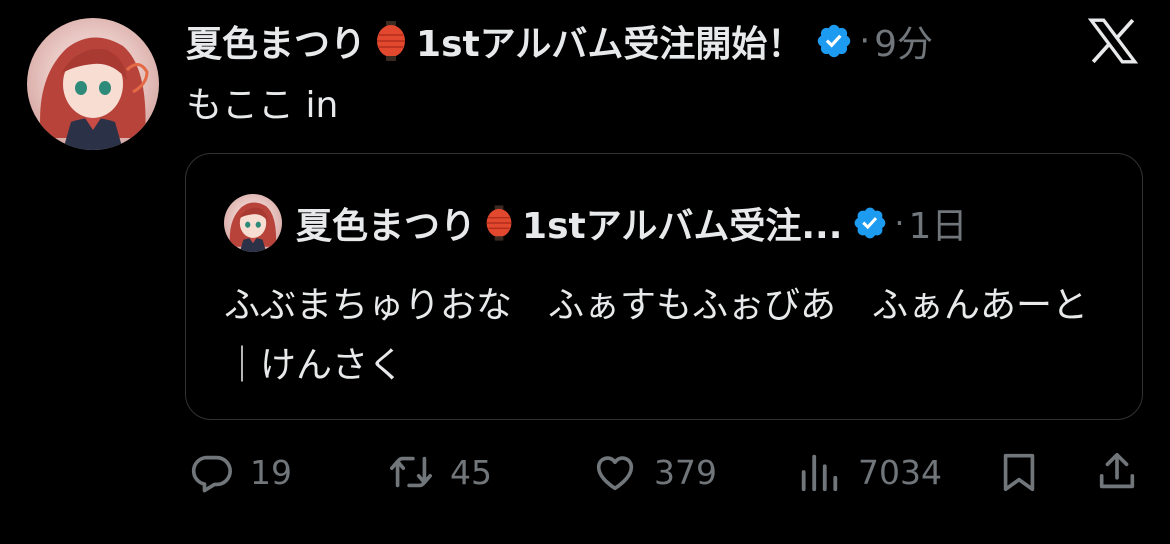 The image size is (1170, 544). I want to click on quoted-author-avatar, so click(253, 223).